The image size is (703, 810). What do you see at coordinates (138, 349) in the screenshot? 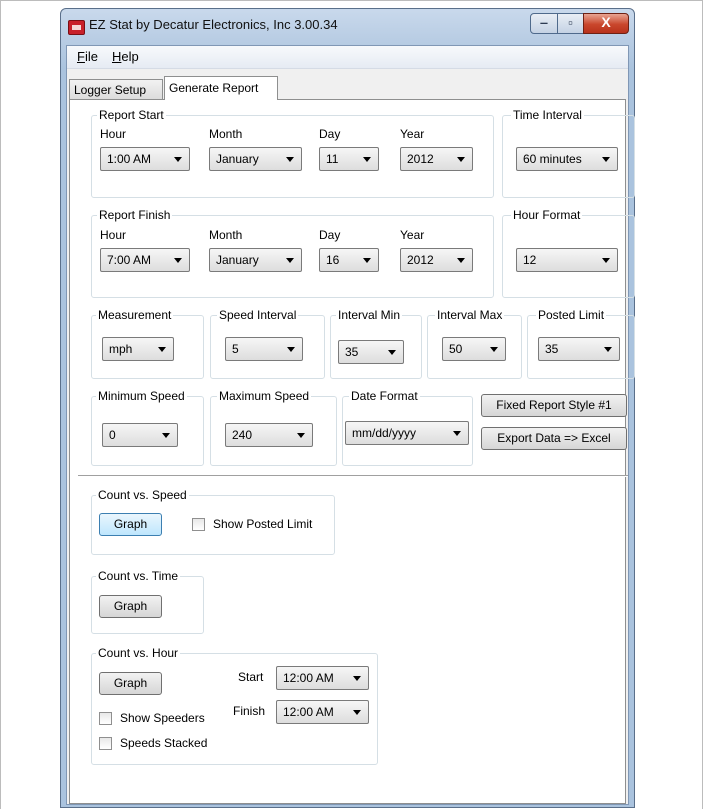
I see `measurement-select: mph` at bounding box center [138, 349].